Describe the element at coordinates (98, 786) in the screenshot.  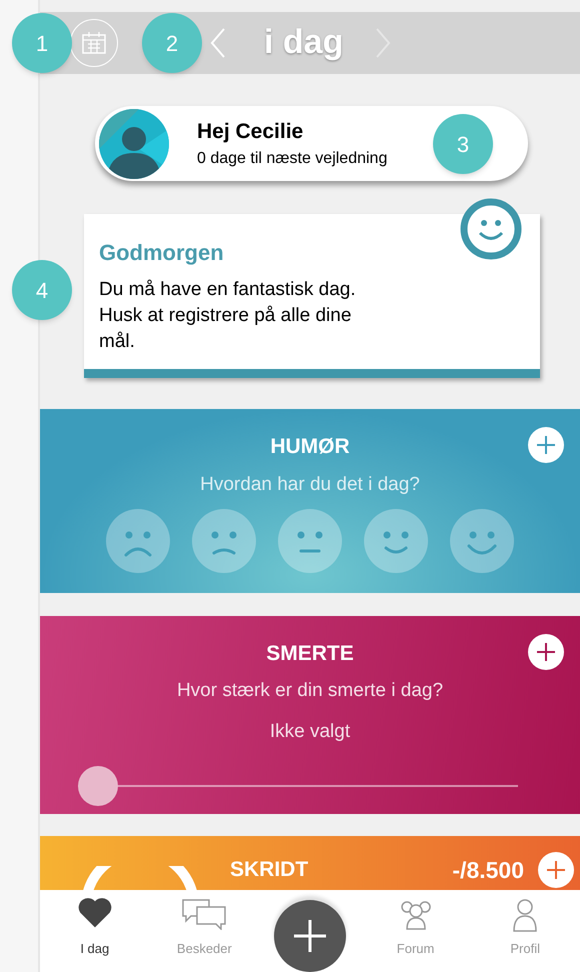
I see `slider-thumb` at that location.